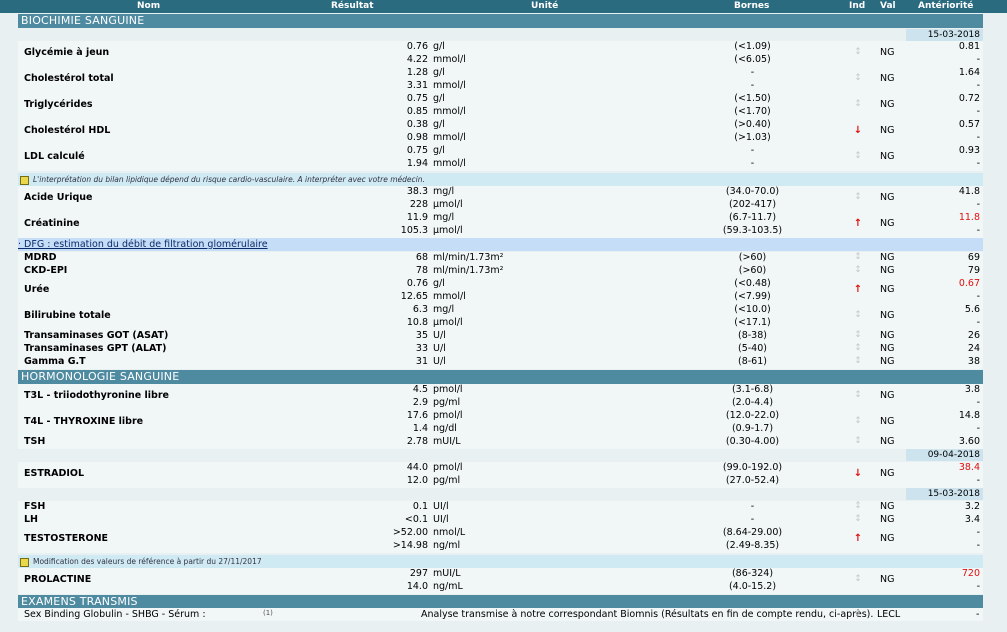 The height and width of the screenshot is (632, 1007). What do you see at coordinates (752, 586) in the screenshot?
I see `reference-range: (4.0-15.2)` at bounding box center [752, 586].